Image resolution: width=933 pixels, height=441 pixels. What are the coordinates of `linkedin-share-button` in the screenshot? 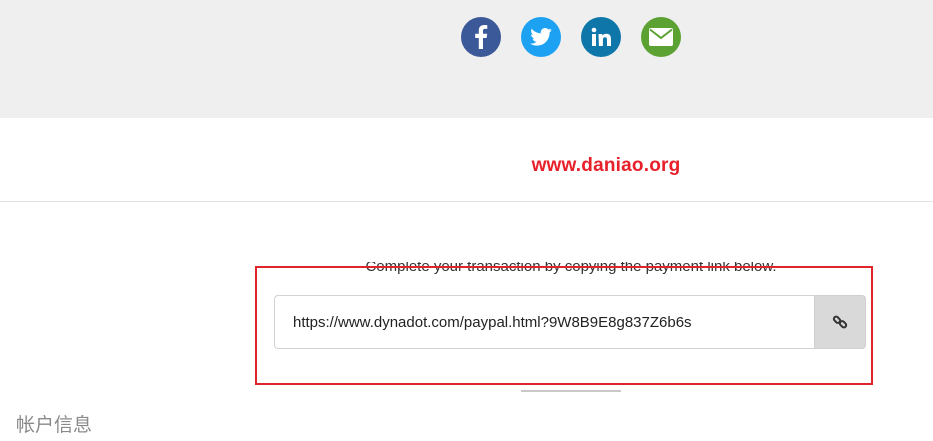 It's located at (601, 37).